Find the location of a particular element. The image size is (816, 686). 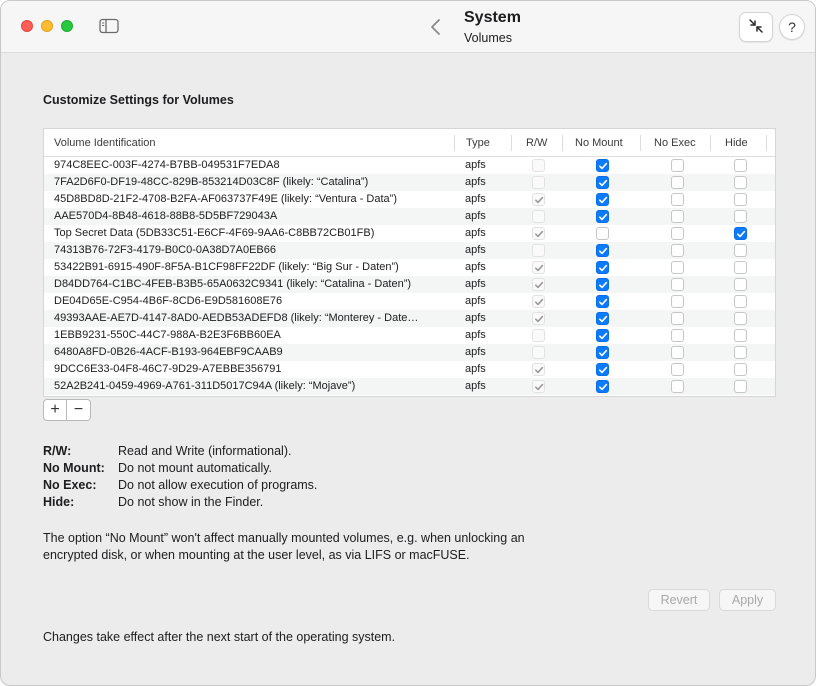

table-row: 1EBB9231-550C-44C7-988A-B2E3F6BB60EA apfs is located at coordinates (409, 335).